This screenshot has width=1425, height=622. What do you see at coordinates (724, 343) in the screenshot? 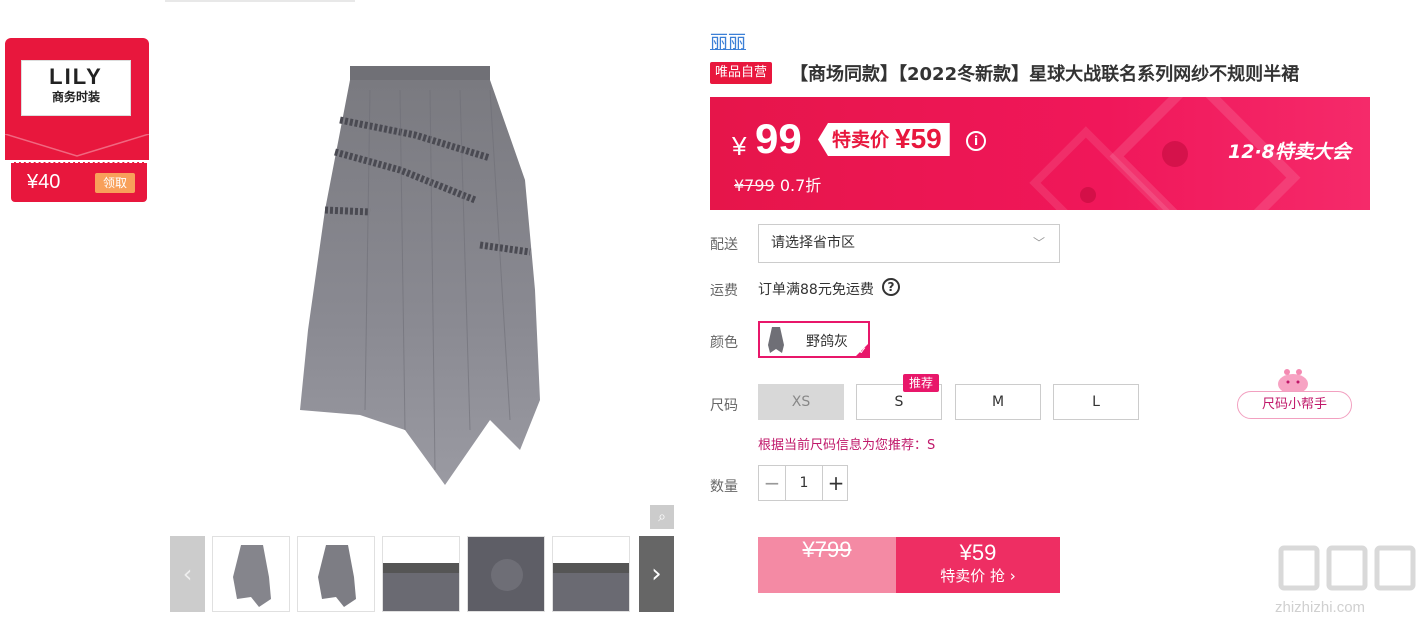
I see `color-label: 颜色` at bounding box center [724, 343].